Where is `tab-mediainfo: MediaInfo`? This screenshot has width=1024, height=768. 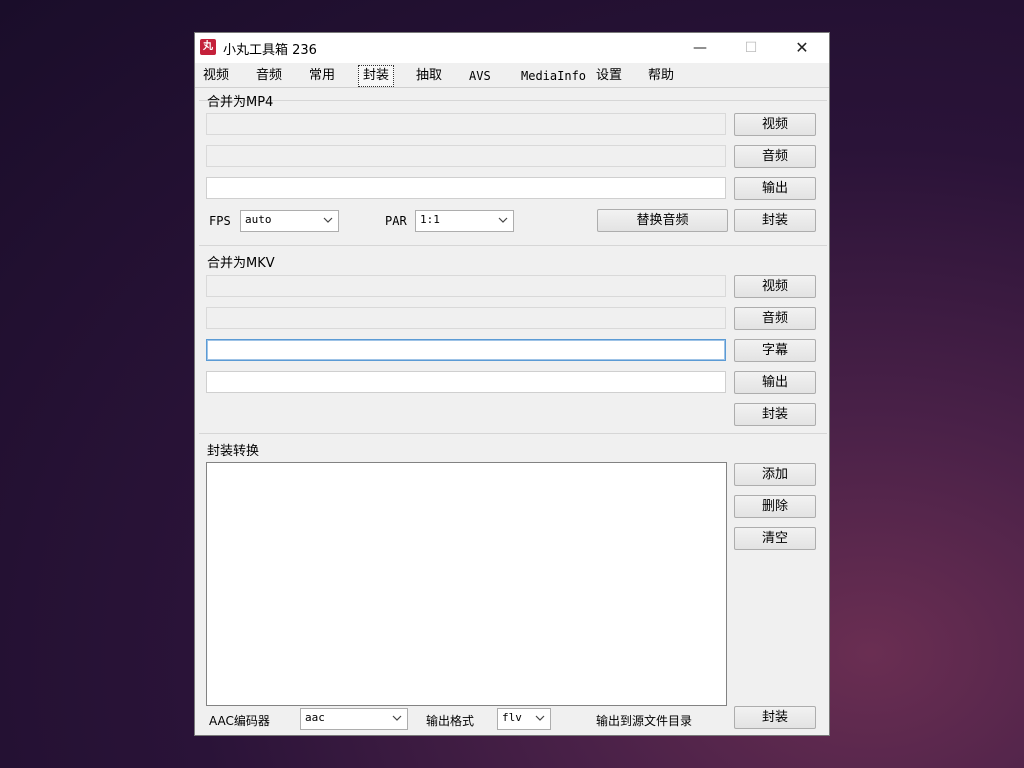
tab-mediainfo: MediaInfo is located at coordinates (553, 76).